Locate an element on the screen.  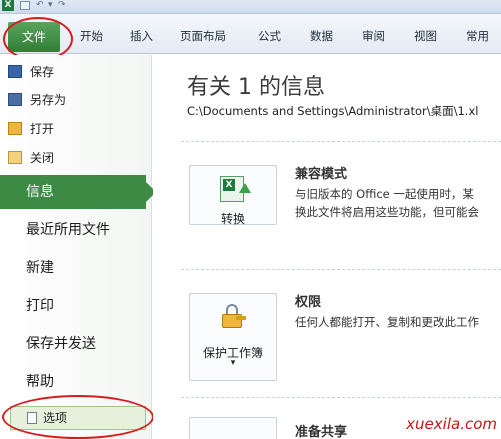
watermark: xuexila.com is located at coordinates (451, 424).